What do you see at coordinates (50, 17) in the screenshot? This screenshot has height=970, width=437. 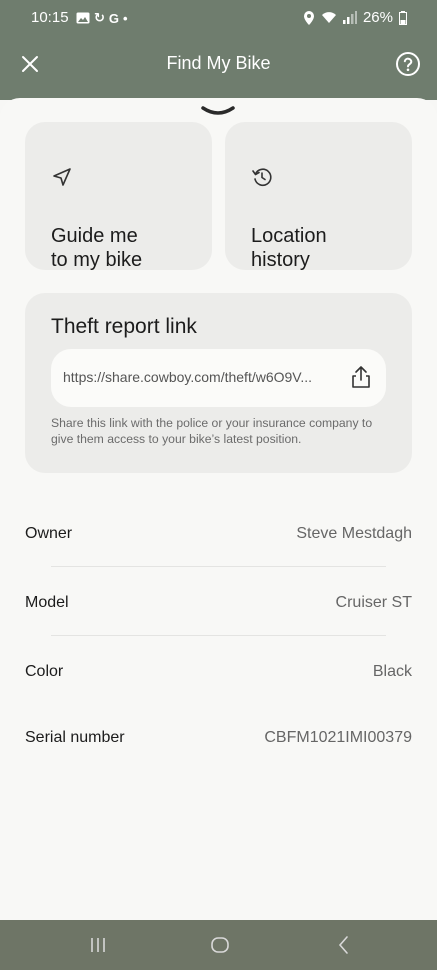 I see `status-time: 10:15` at bounding box center [50, 17].